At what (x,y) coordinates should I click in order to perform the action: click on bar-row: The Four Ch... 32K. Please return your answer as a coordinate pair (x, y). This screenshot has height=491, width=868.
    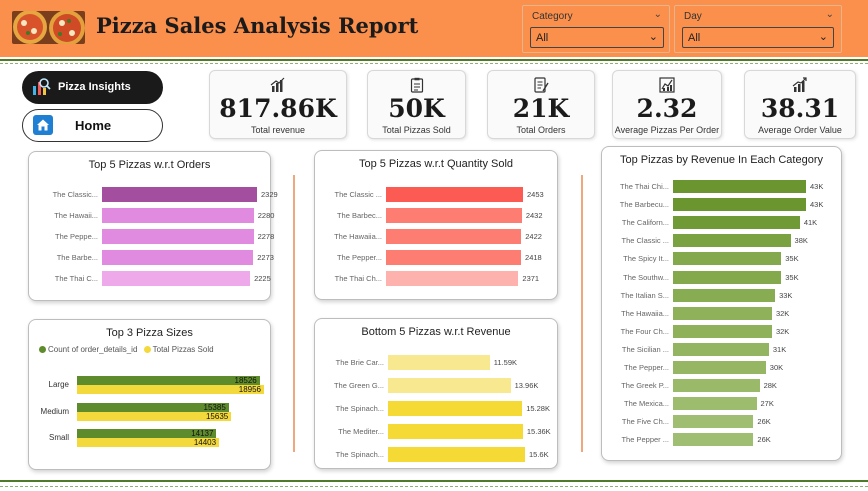
    Looking at the image, I should click on (721, 331).